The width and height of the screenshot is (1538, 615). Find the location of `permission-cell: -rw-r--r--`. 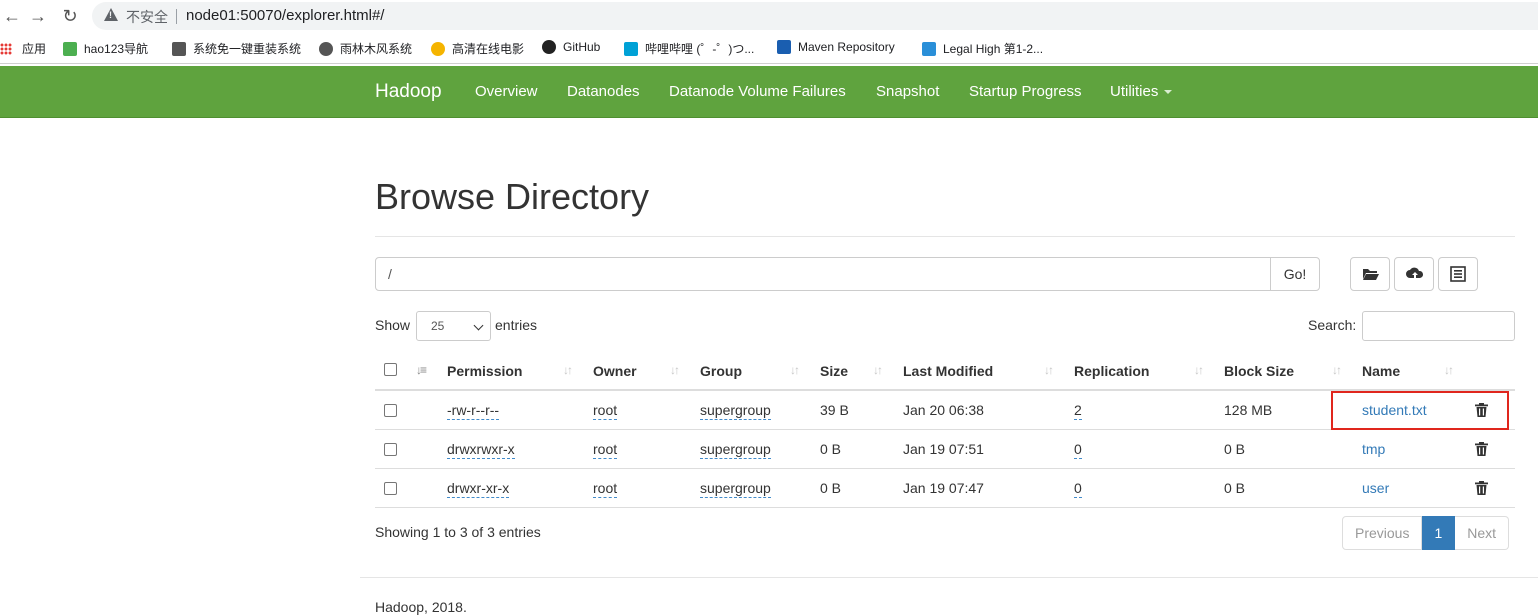

permission-cell: -rw-r--r-- is located at coordinates (473, 411).